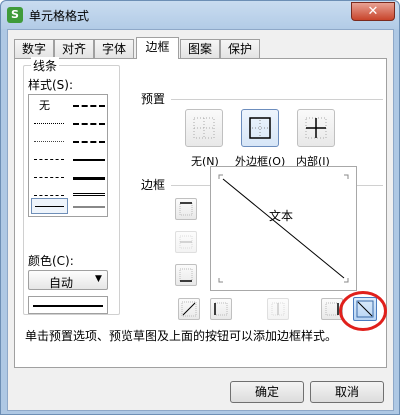  I want to click on outline-border-icon, so click(260, 128).